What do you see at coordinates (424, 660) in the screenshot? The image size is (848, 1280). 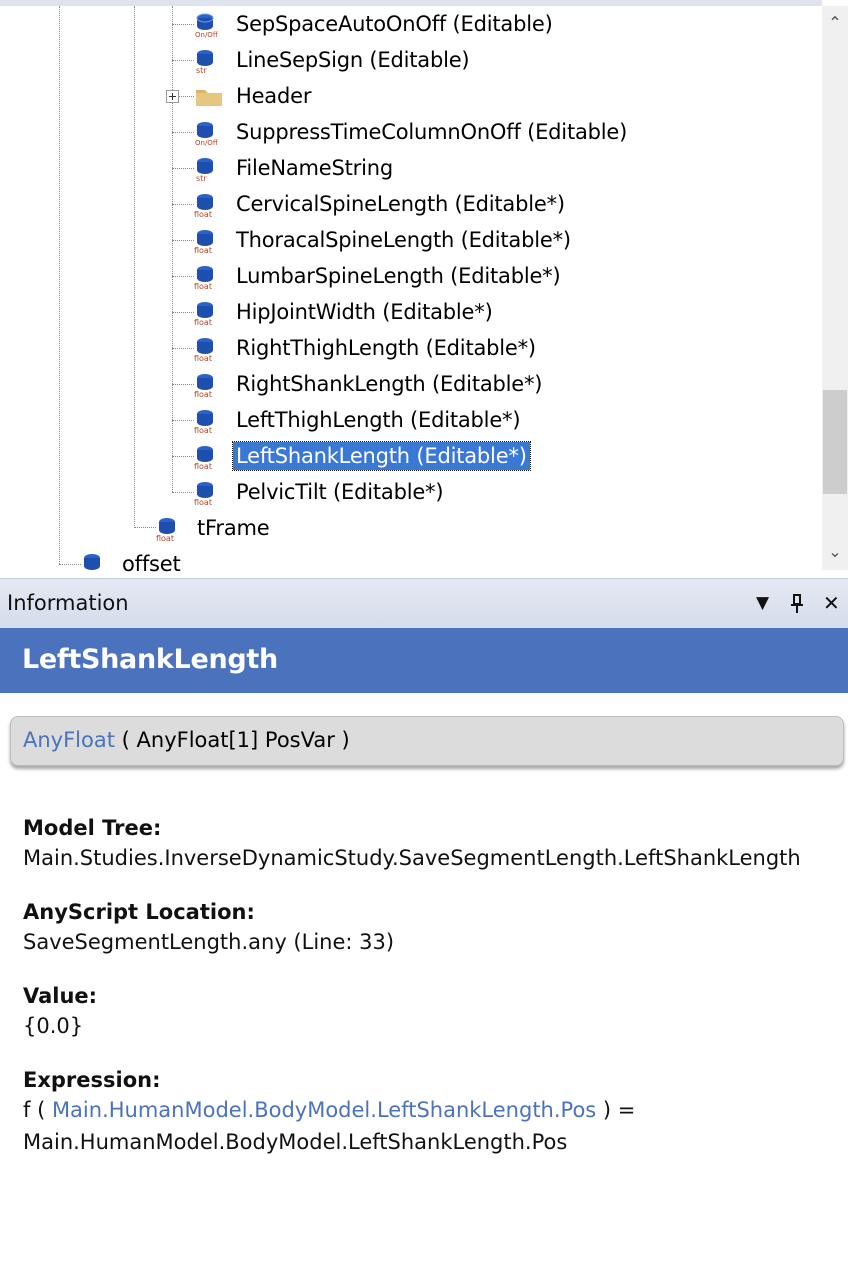 I see `object-title-bar: LeftShankLength` at bounding box center [424, 660].